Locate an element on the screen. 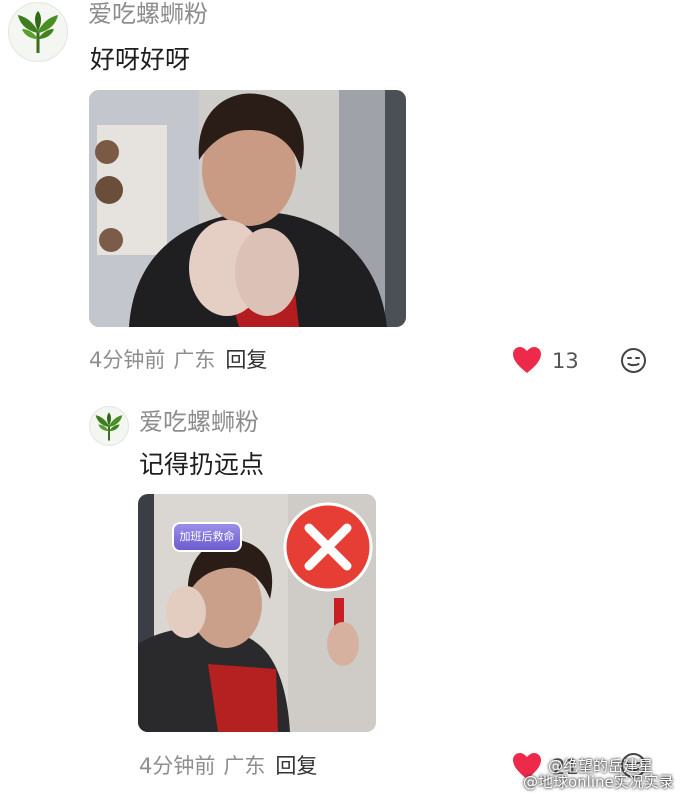 The height and width of the screenshot is (795, 690). no-sign is located at coordinates (328, 547).